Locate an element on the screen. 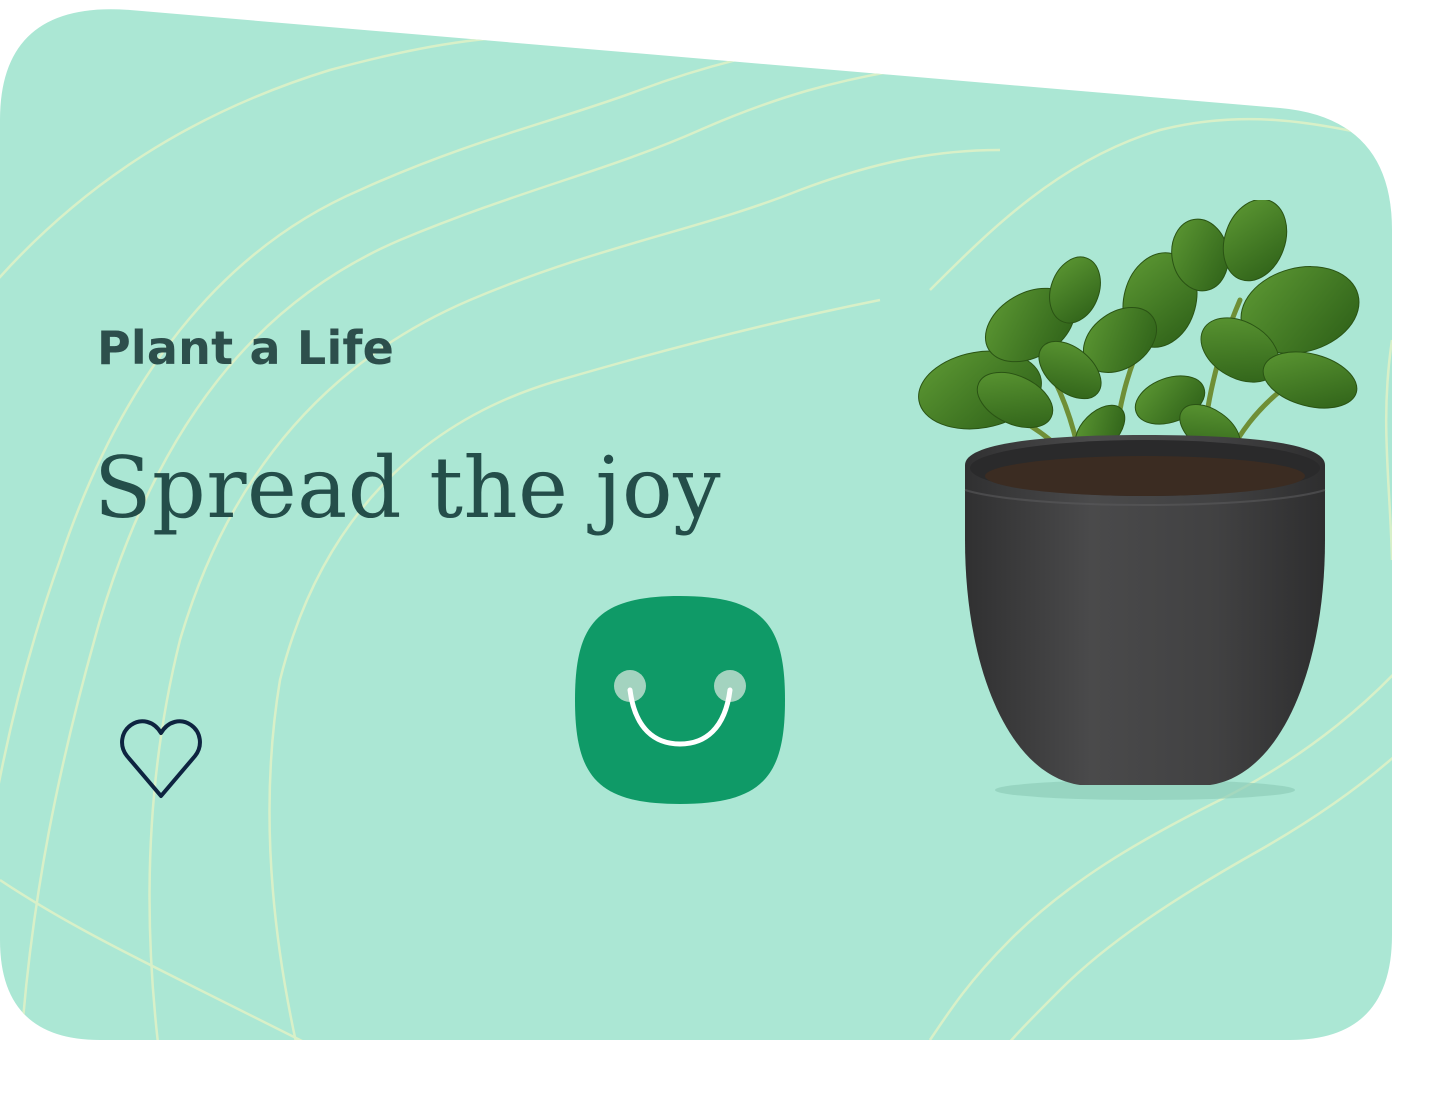 The width and height of the screenshot is (1444, 1104). smiling-bag-icon is located at coordinates (680, 700).